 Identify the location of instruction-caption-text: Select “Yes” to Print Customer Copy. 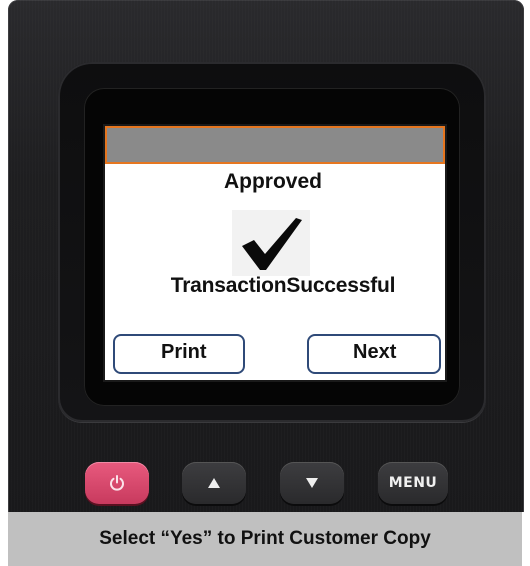
(265, 538).